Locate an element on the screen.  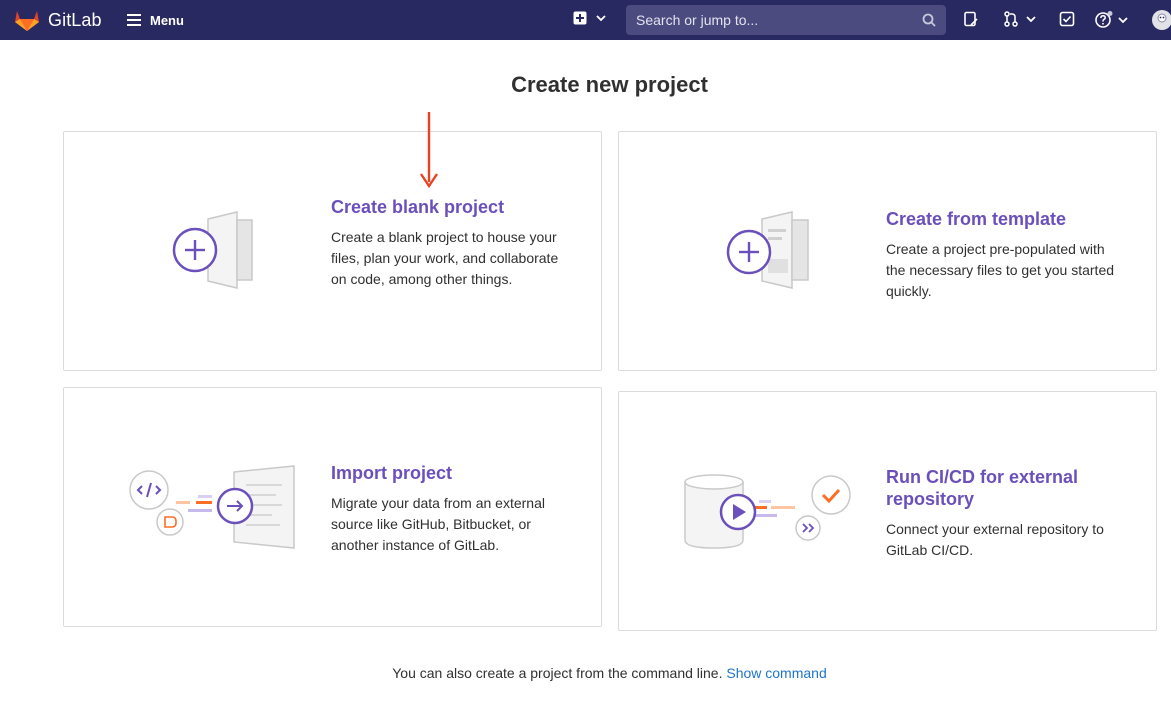
help-button is located at coordinates (1112, 20).